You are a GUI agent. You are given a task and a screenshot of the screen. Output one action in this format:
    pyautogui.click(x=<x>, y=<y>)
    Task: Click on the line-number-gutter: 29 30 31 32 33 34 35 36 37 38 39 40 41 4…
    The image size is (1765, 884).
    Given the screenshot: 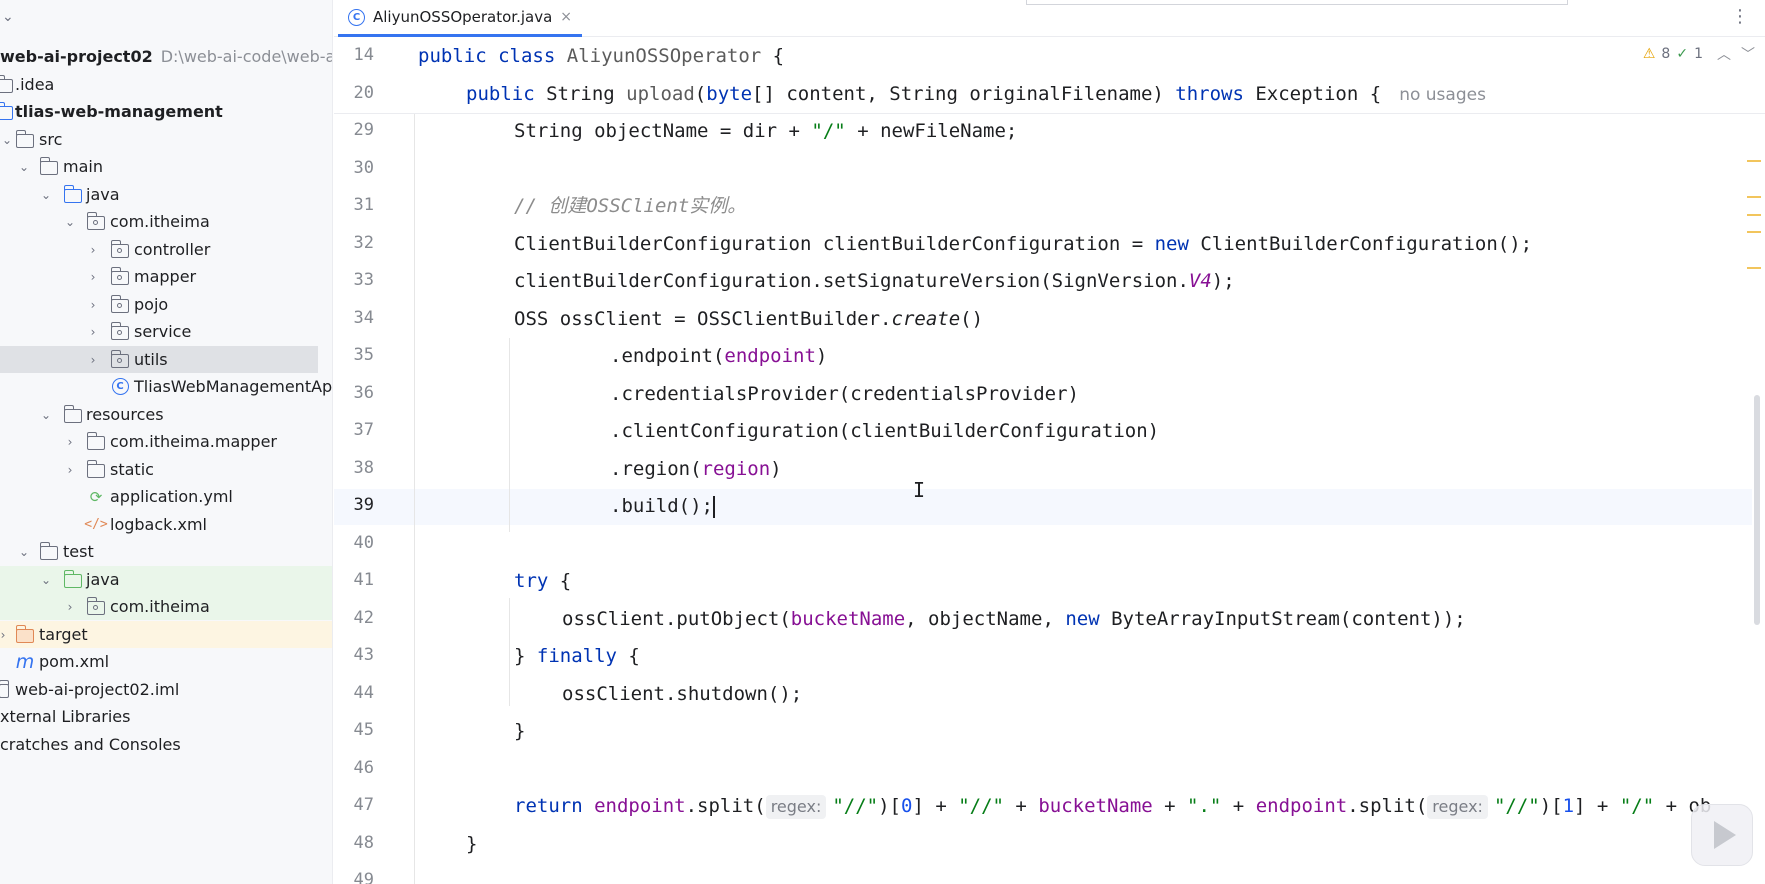 What is the action you would take?
    pyautogui.click(x=374, y=460)
    